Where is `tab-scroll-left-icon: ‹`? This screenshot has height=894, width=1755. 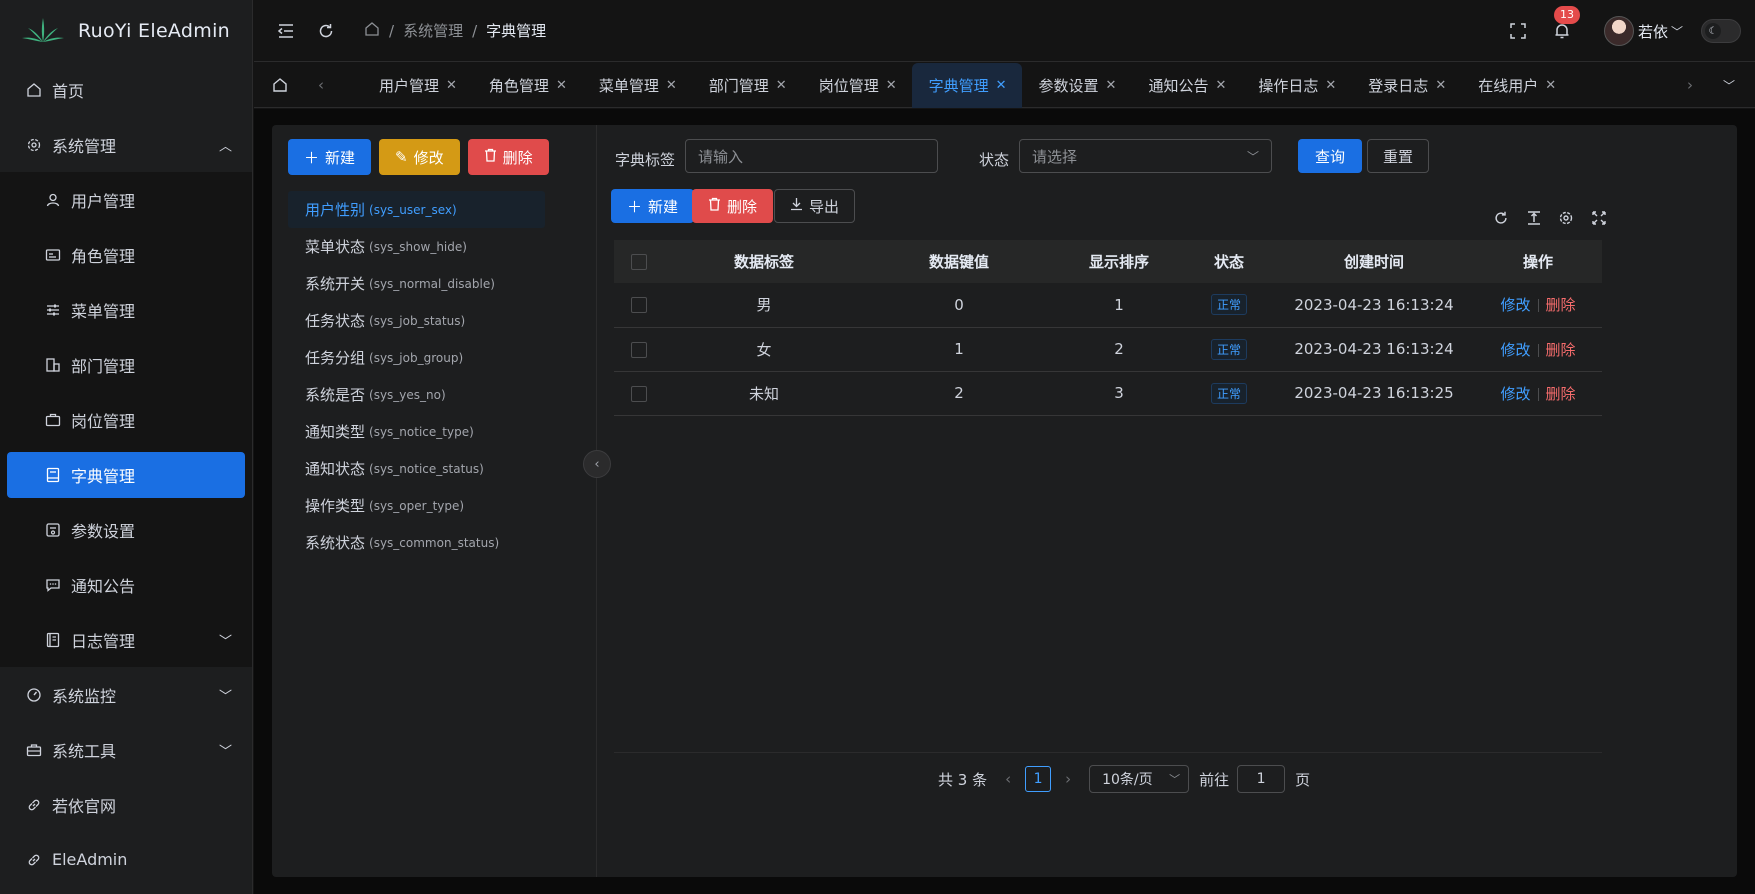
tab-scroll-left-icon: ‹ is located at coordinates (330, 85).